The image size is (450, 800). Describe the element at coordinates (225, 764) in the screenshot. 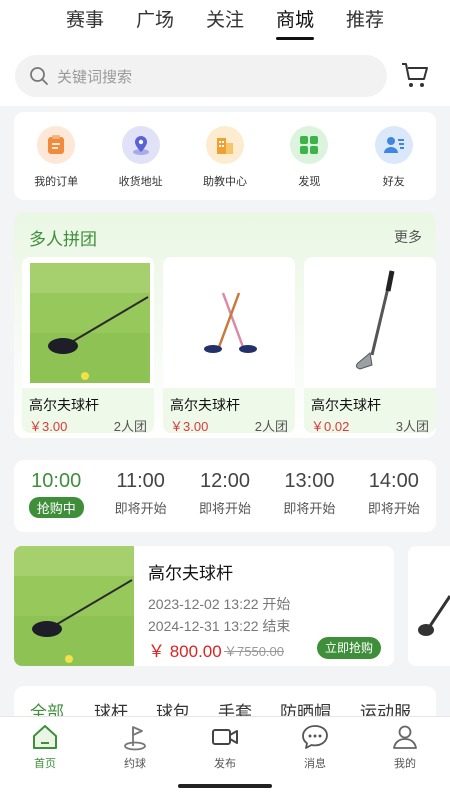

I see `nav-label: 发布` at that location.